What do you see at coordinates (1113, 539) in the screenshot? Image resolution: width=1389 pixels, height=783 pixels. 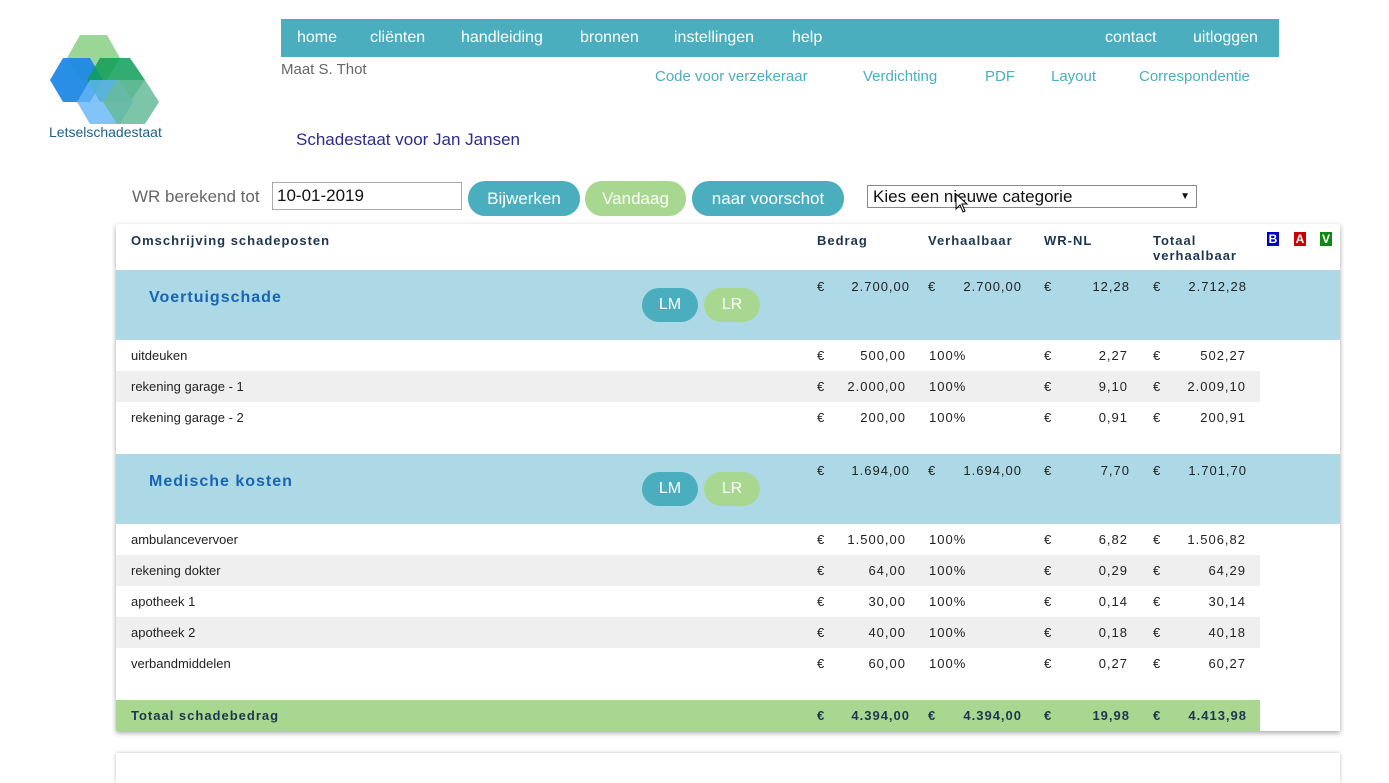 I see `item-wr: 6,82` at bounding box center [1113, 539].